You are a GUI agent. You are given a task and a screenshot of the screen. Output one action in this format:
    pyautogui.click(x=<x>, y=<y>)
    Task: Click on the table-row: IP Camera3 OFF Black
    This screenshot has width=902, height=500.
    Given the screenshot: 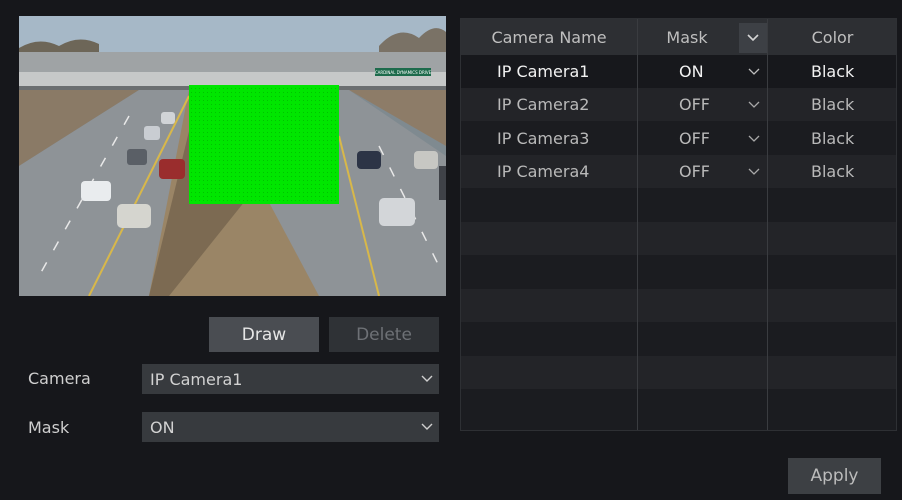 What is the action you would take?
    pyautogui.click(x=678, y=138)
    